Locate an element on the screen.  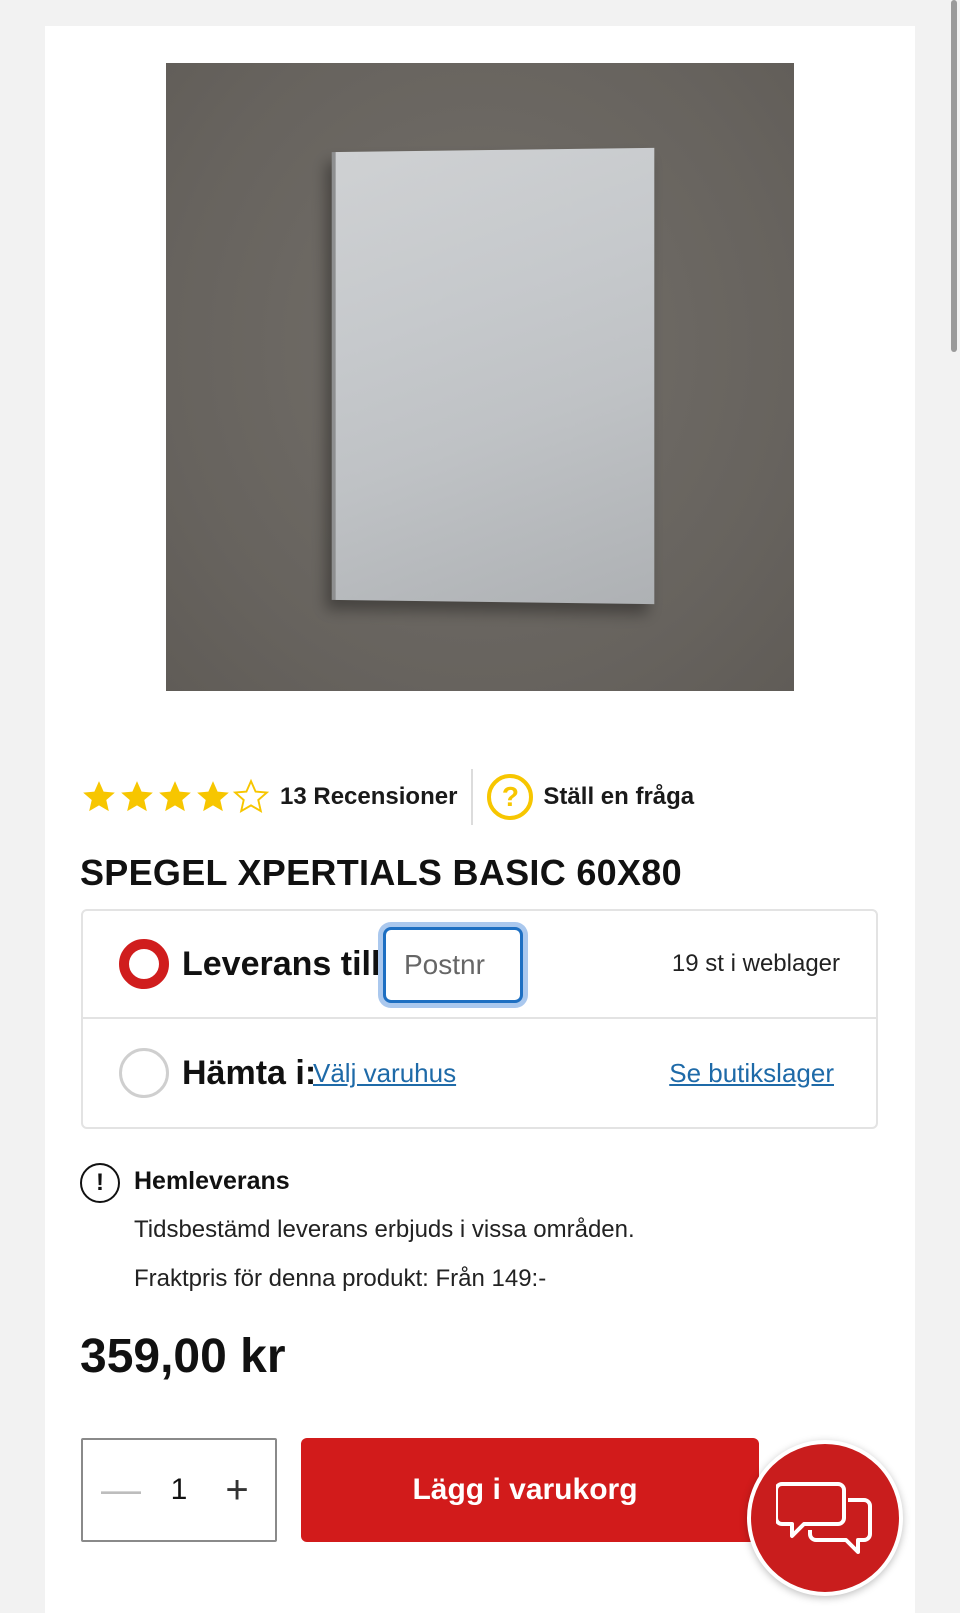
radio-pickup is located at coordinates (144, 1073).